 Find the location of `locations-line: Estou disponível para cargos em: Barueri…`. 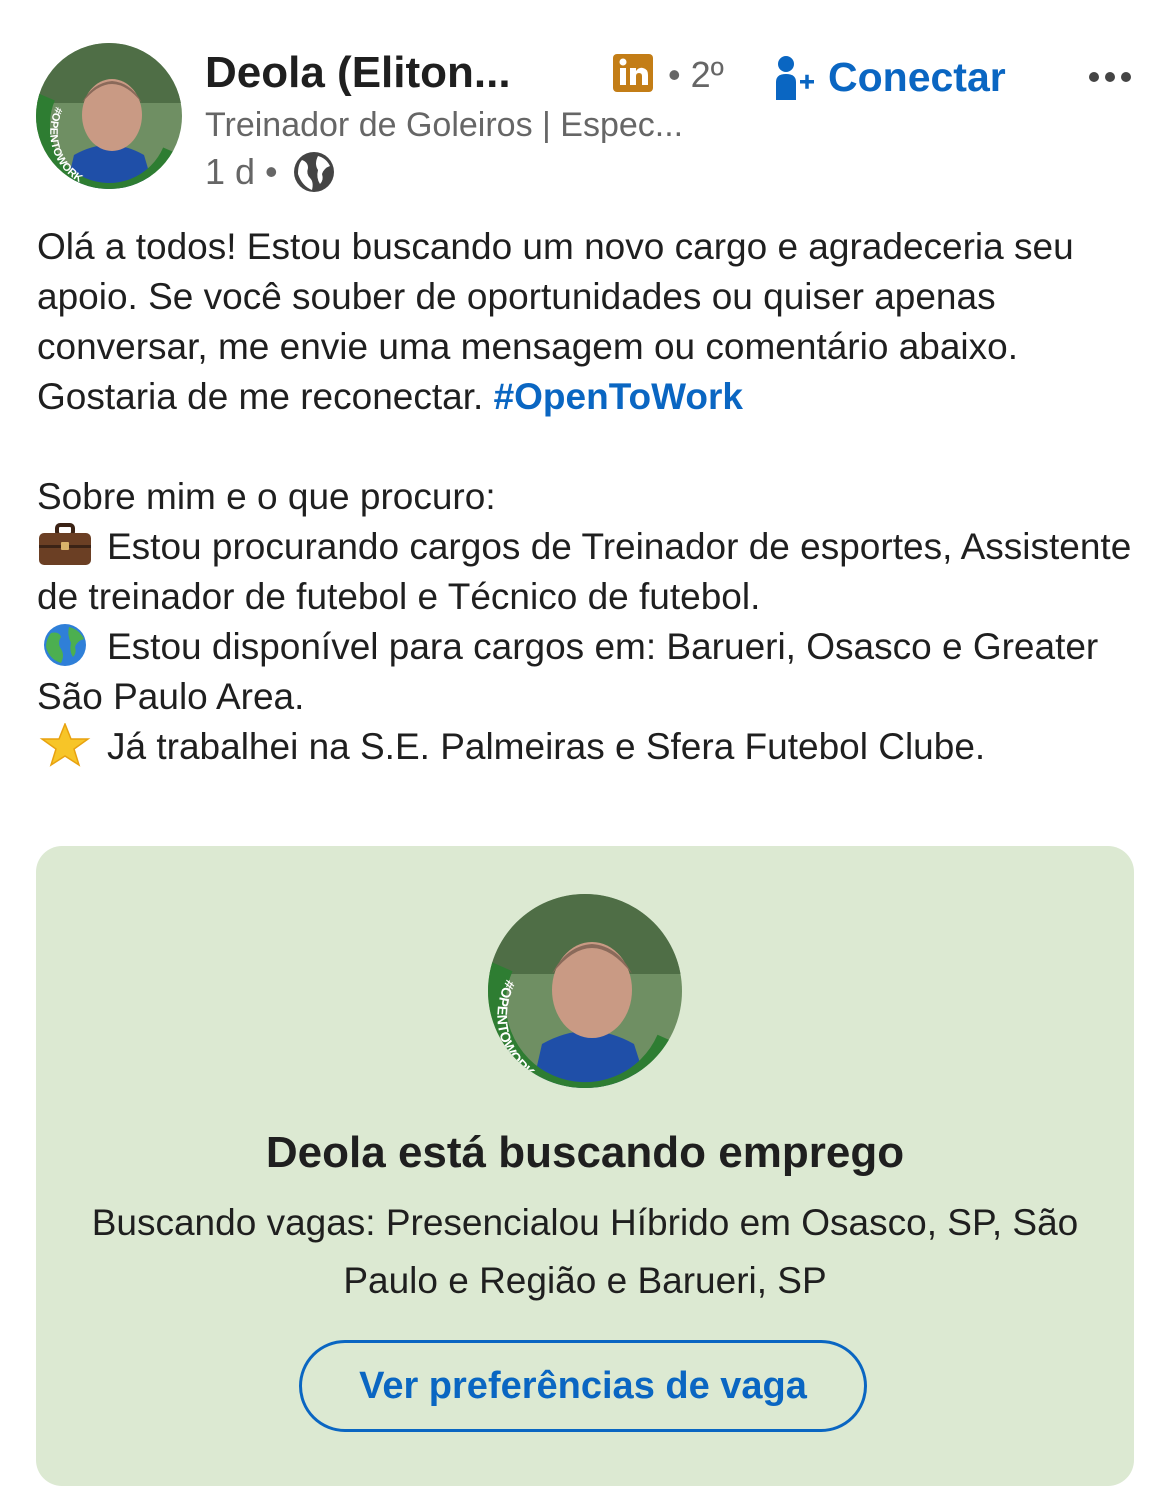

locations-line: Estou disponível para cargos em: Barueri… is located at coordinates (587, 672).